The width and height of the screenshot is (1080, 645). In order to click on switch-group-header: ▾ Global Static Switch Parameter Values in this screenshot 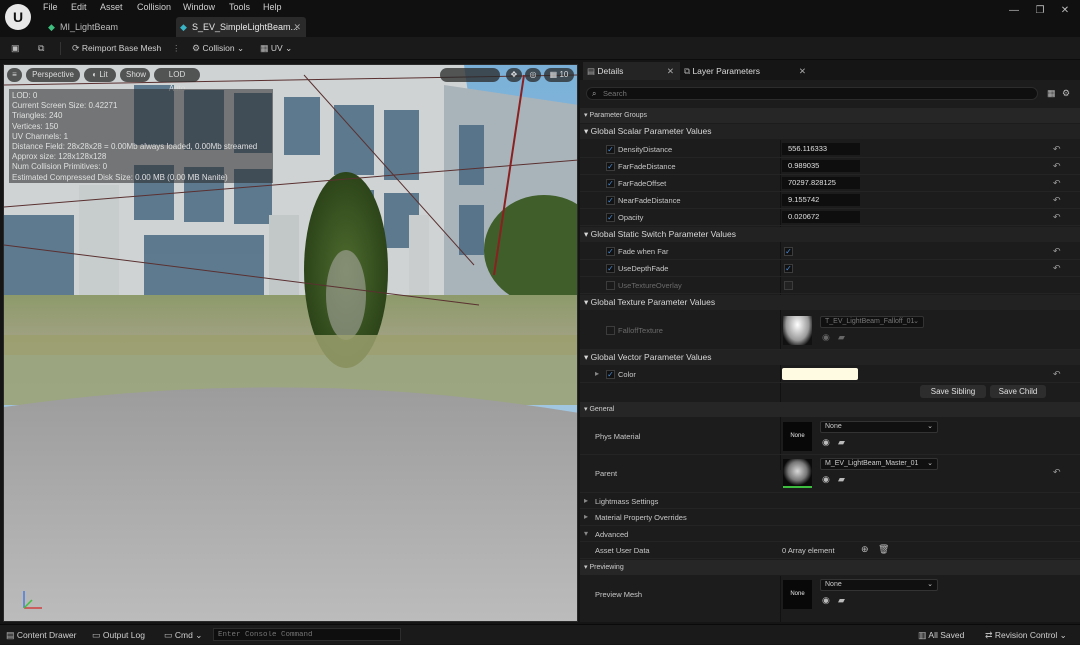, I will do `click(830, 234)`.